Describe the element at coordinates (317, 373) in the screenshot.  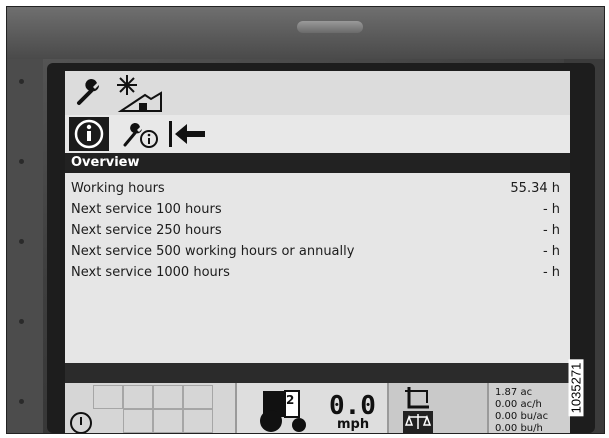
I see `status-divider` at that location.